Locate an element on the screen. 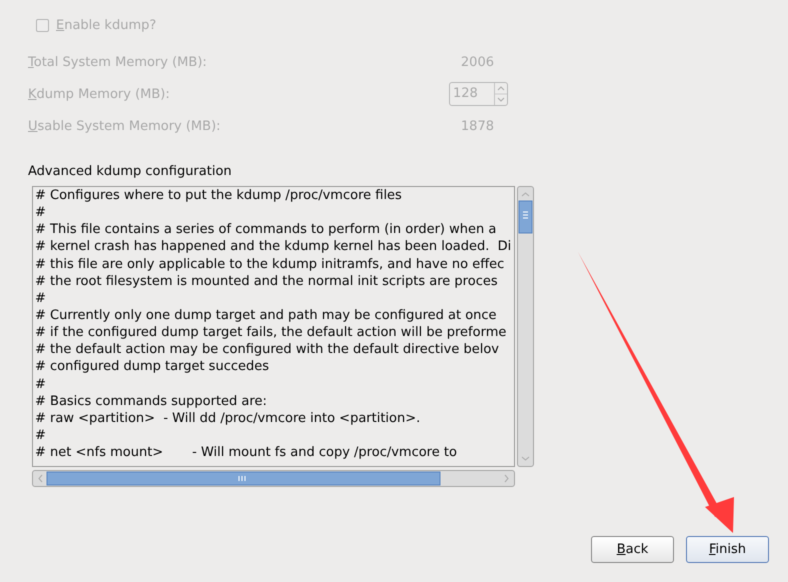  memory-label: Usable System Memory (MB): is located at coordinates (124, 126).